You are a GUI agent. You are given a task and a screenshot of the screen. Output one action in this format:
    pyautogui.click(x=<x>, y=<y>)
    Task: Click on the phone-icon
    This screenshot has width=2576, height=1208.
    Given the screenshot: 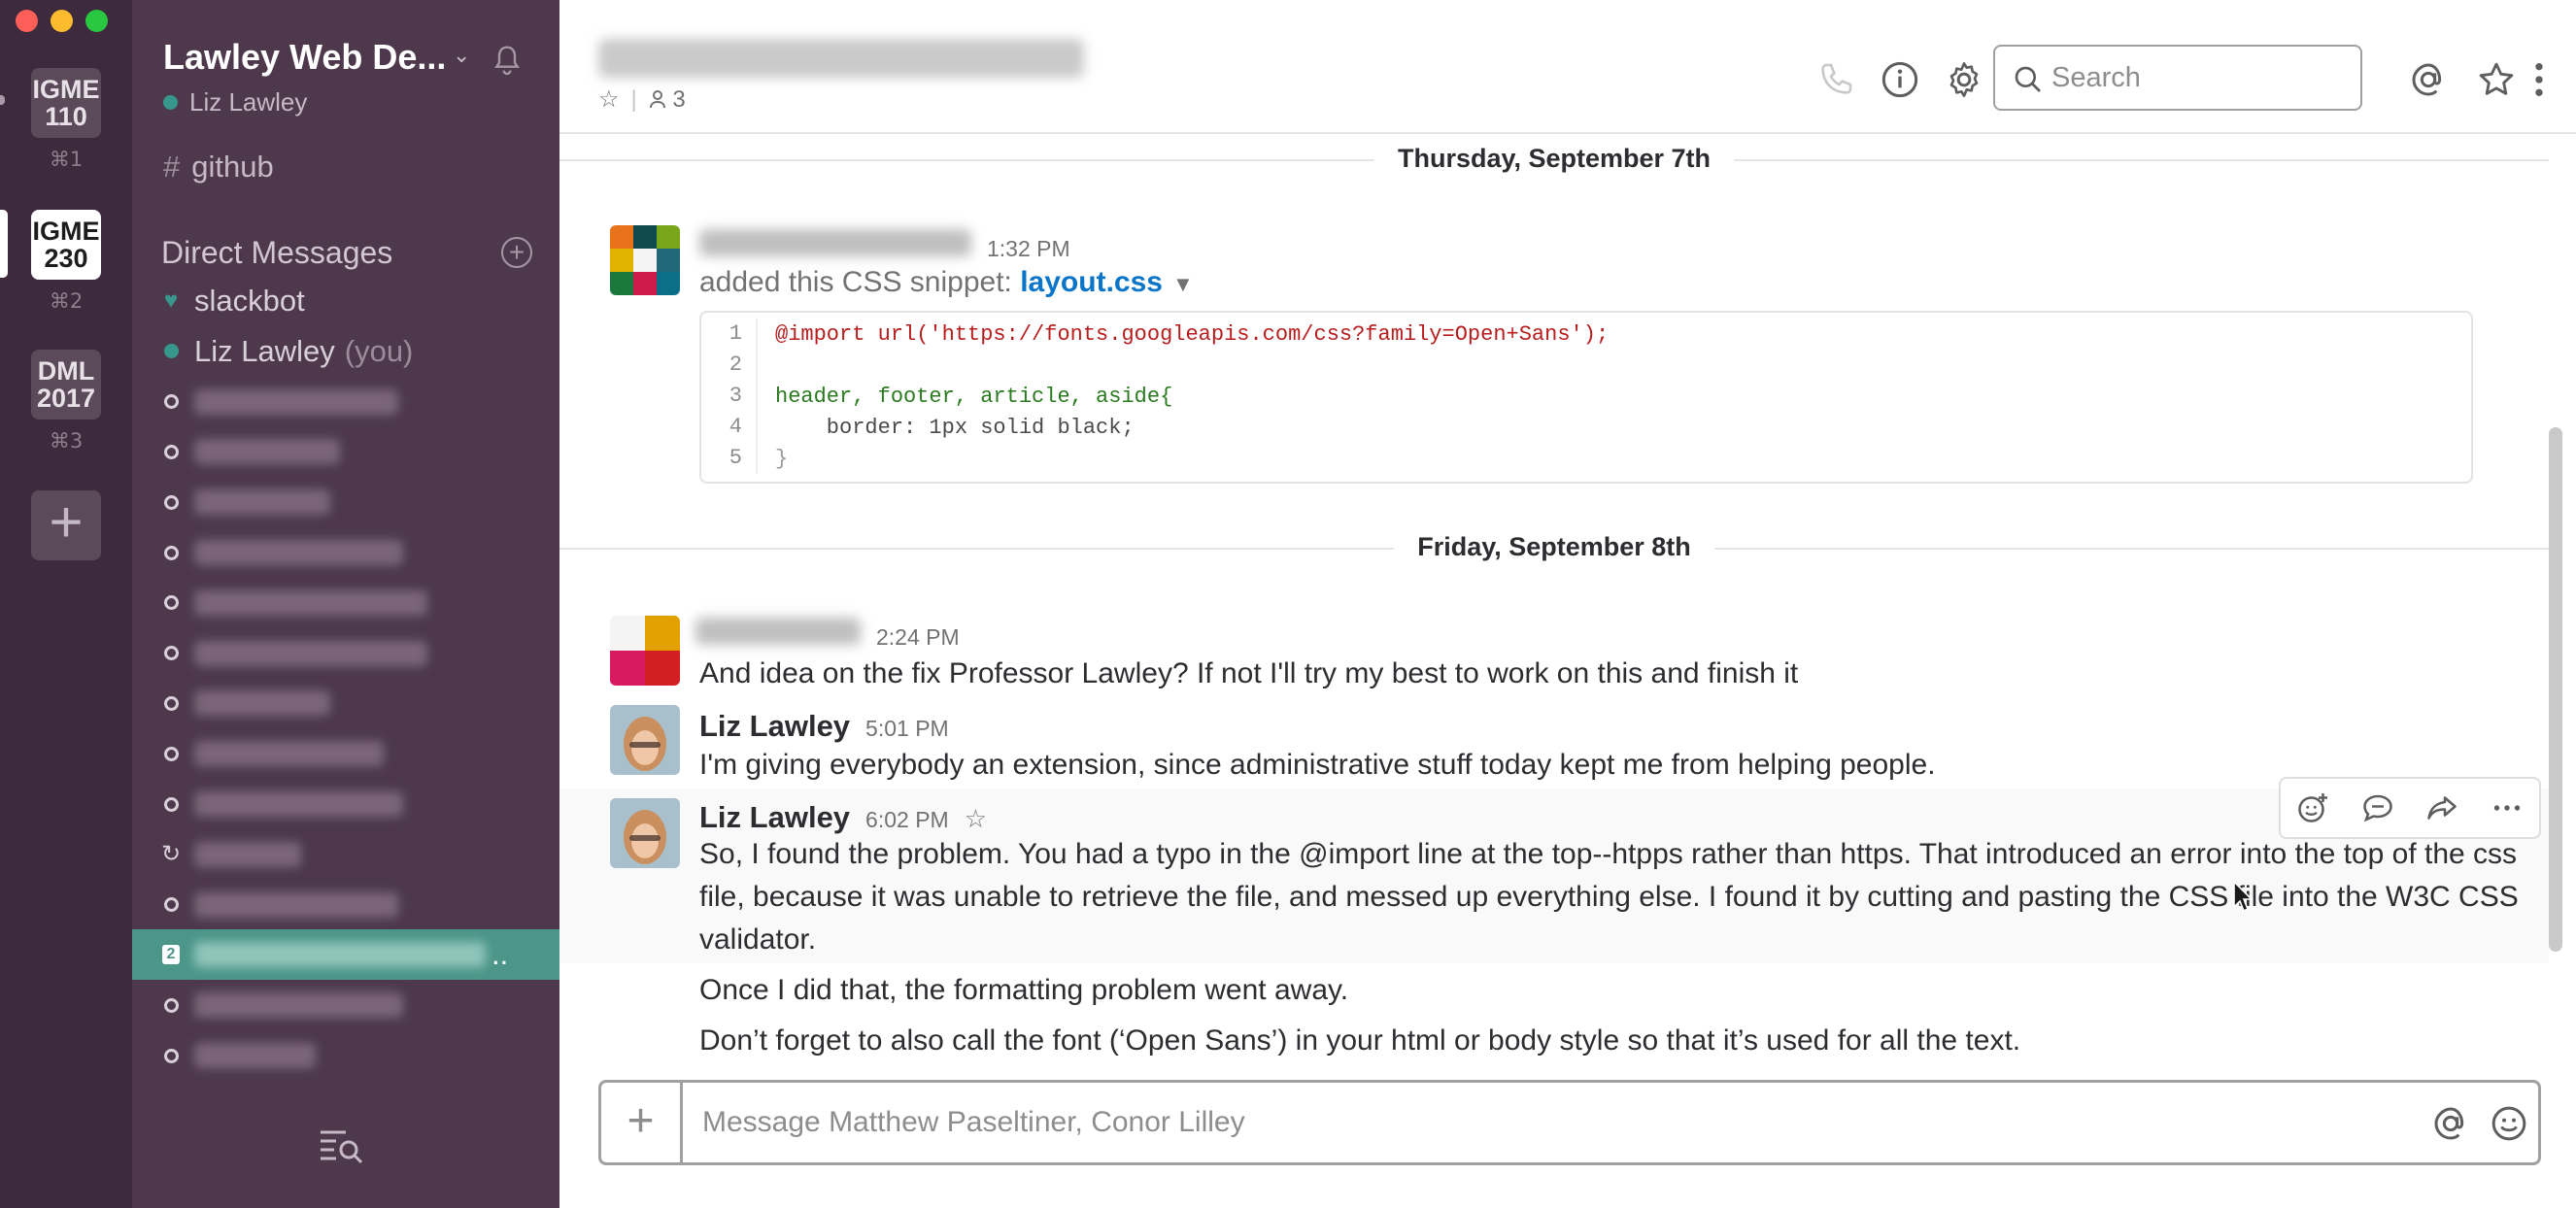 What is the action you would take?
    pyautogui.click(x=1835, y=79)
    